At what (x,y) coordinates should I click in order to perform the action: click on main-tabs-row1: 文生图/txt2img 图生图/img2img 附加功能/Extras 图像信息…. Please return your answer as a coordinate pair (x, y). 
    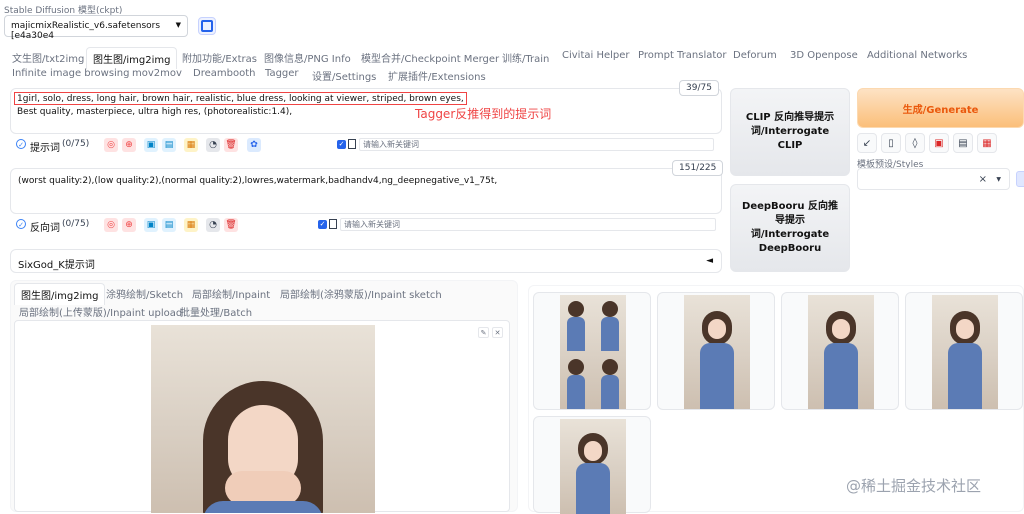
    Looking at the image, I should click on (511, 58).